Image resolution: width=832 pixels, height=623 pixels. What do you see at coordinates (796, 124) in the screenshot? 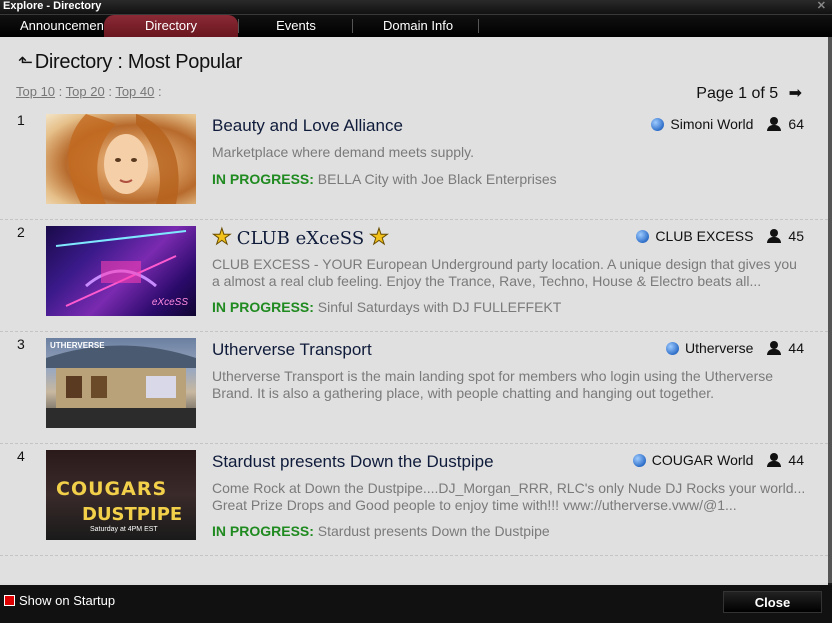
I see `user-count: 64` at bounding box center [796, 124].